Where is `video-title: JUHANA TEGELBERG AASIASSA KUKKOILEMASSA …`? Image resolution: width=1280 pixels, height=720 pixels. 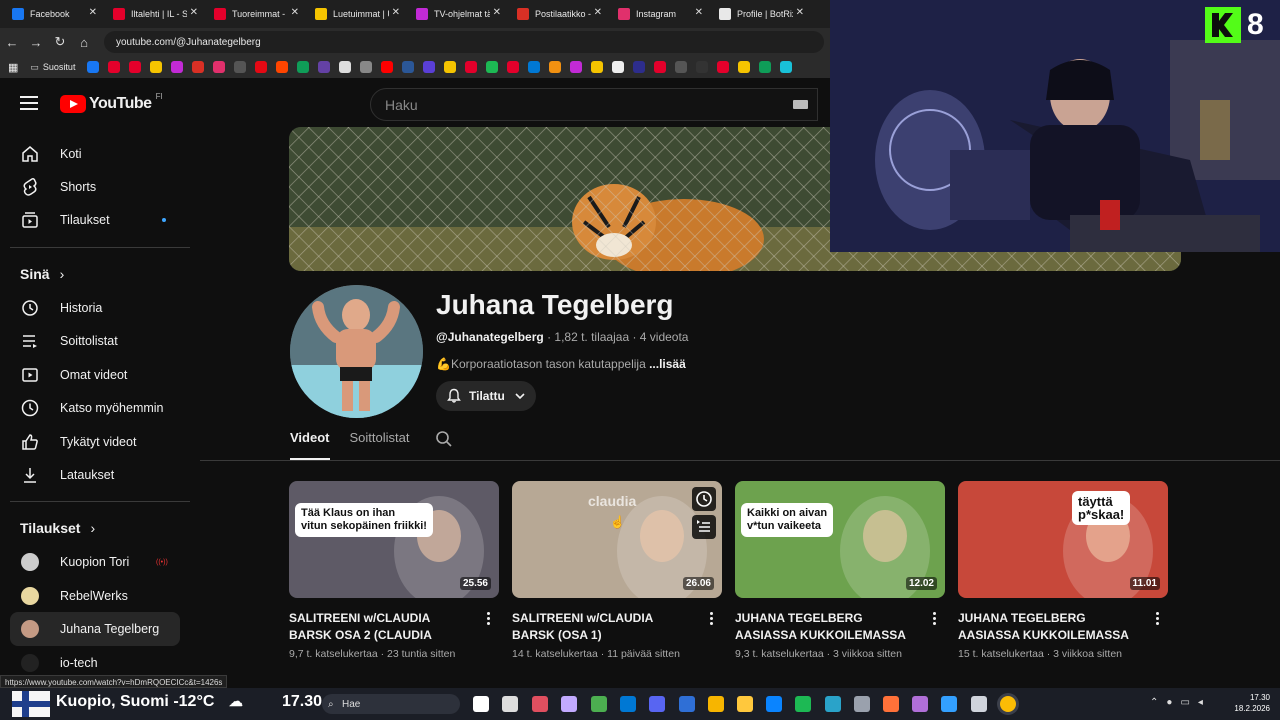
video-title: JUHANA TEGELBERG AASIASSA KUKKOILEMASSA … is located at coordinates (1050, 627).